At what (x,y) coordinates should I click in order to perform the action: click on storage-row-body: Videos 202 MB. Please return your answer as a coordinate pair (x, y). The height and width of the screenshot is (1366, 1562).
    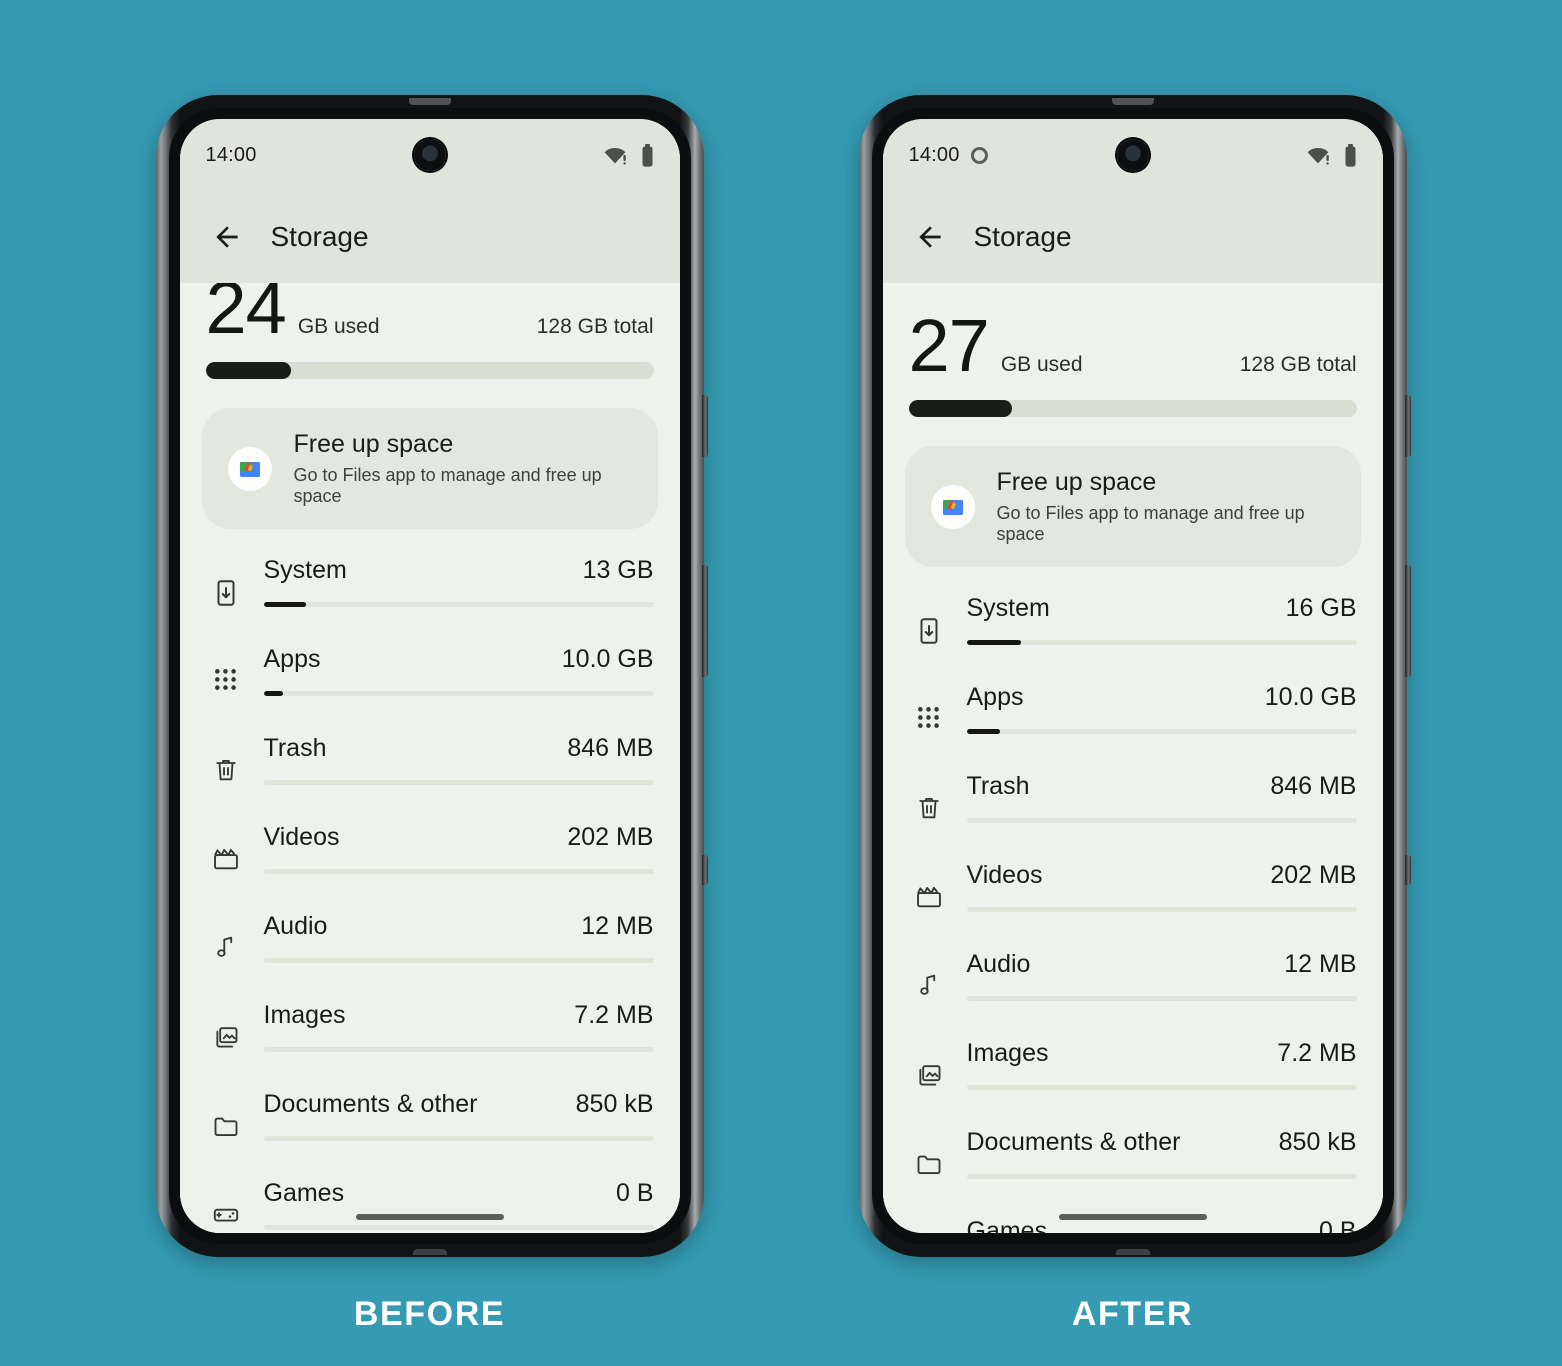
    Looking at the image, I should click on (458, 849).